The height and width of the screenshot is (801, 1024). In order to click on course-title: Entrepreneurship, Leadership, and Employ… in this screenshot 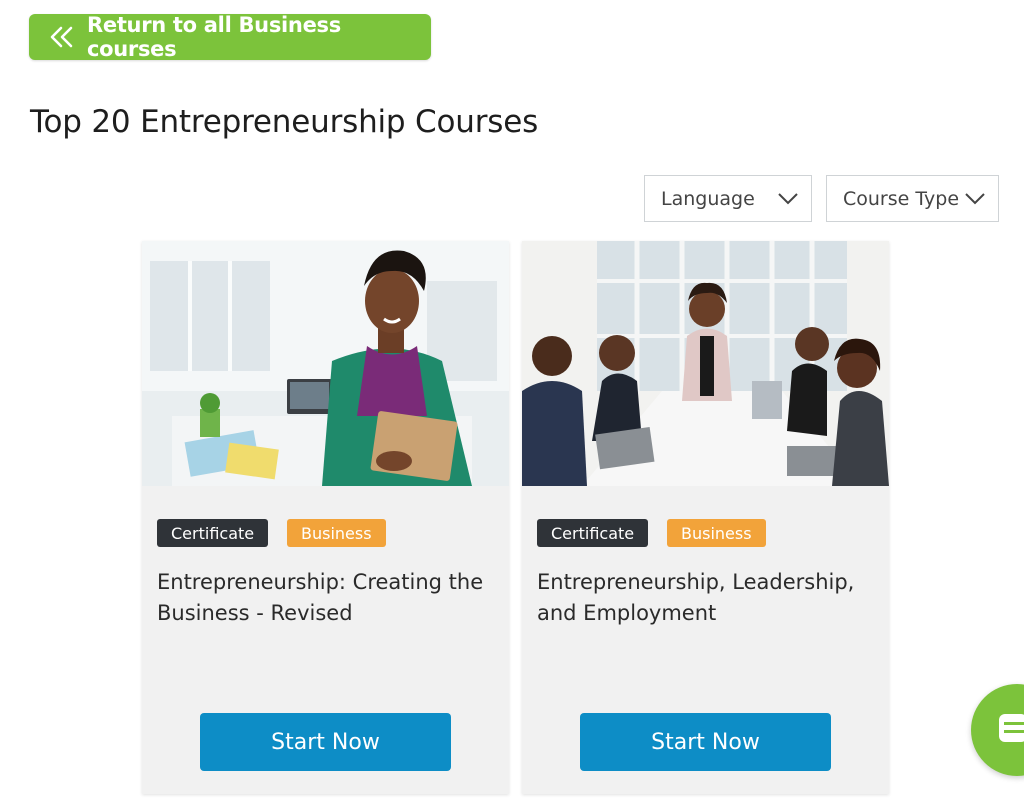, I will do `click(707, 598)`.